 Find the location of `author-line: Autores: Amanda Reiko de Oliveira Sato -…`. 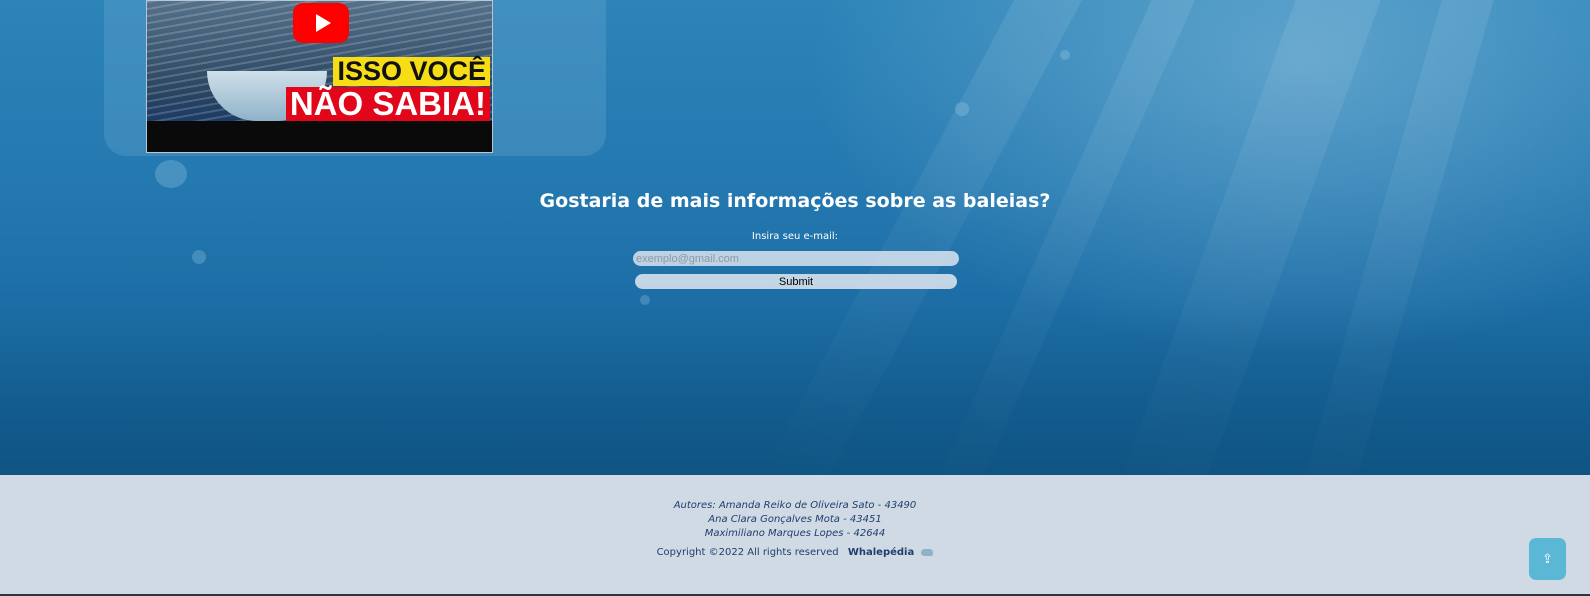

author-line: Autores: Amanda Reiko de Oliveira Sato -… is located at coordinates (795, 505).